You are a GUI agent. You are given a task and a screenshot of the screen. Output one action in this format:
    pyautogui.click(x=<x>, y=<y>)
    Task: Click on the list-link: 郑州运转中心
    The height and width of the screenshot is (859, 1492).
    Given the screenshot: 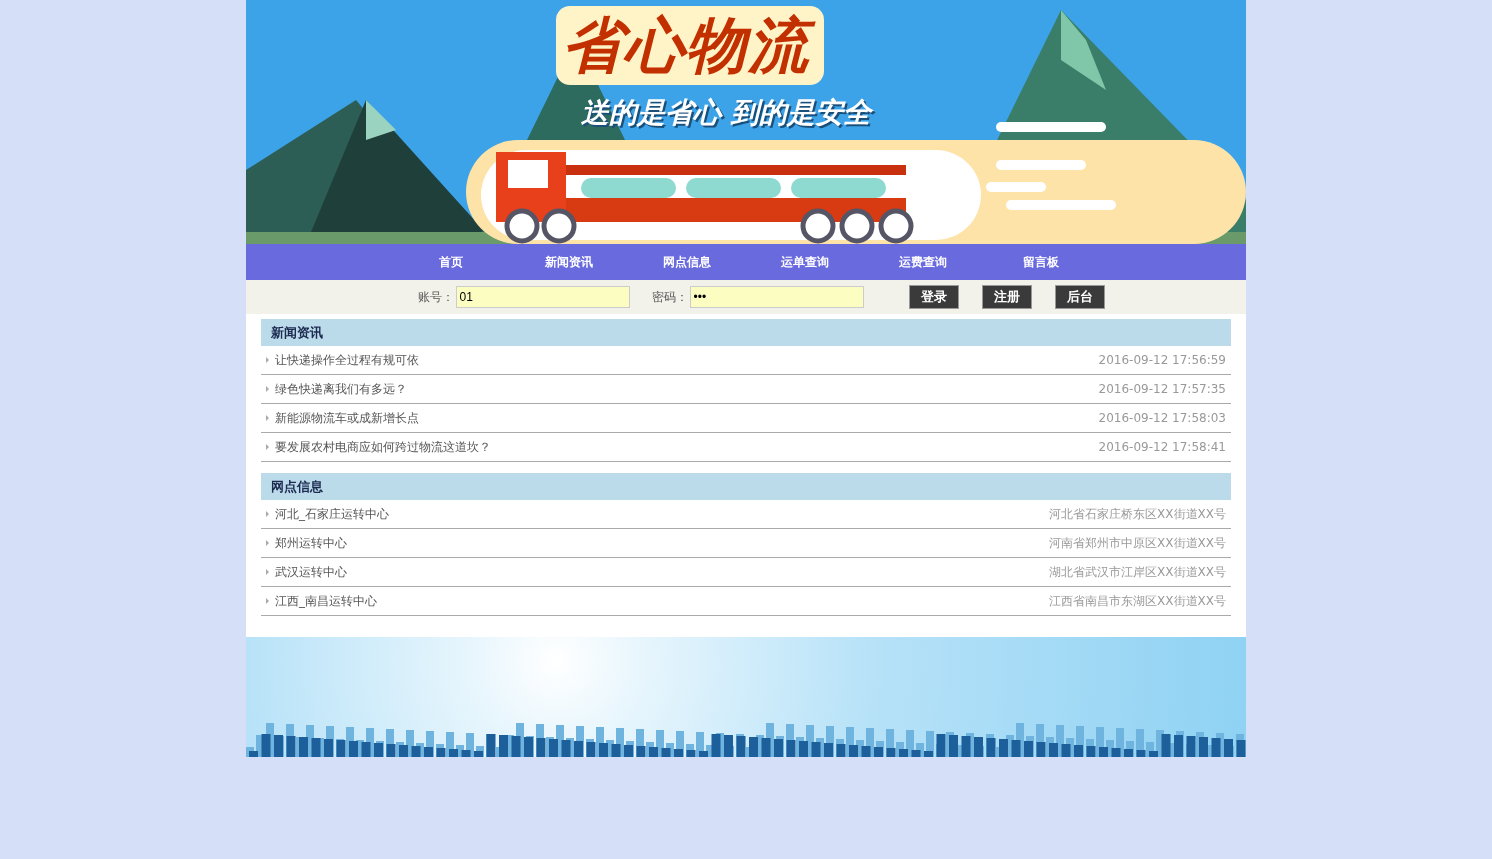 What is the action you would take?
    pyautogui.click(x=311, y=543)
    